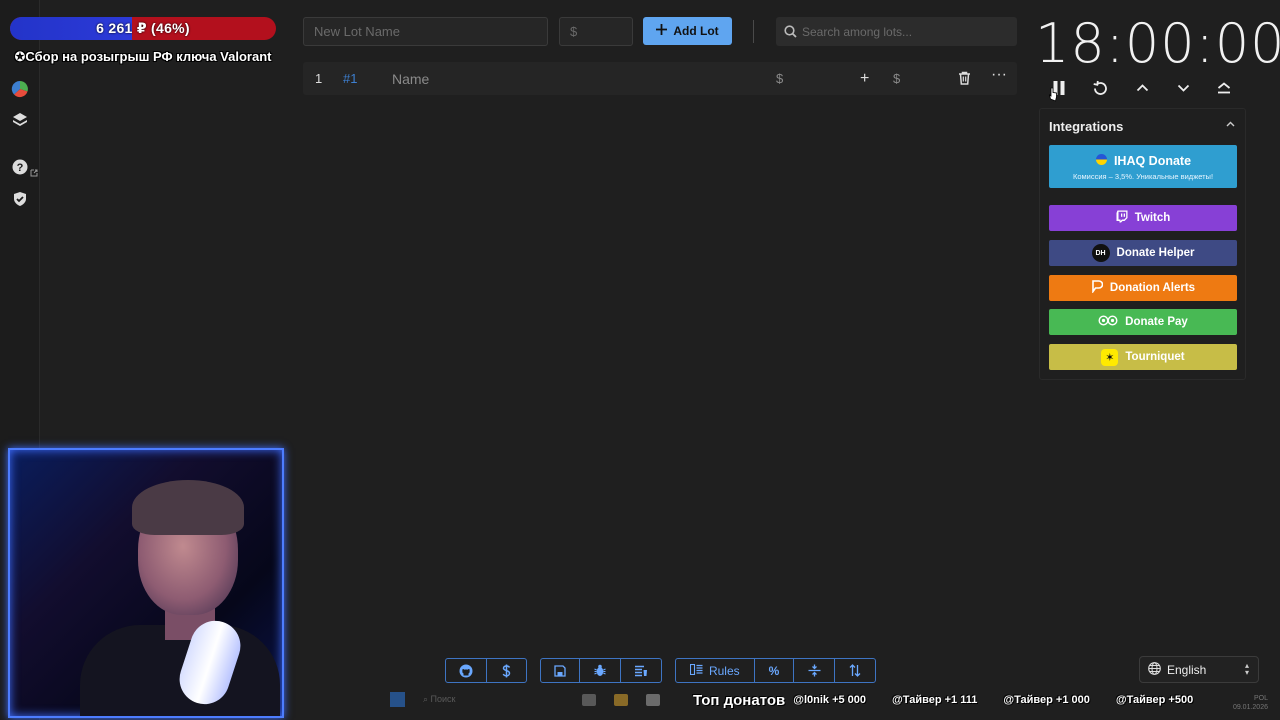  What do you see at coordinates (596, 31) in the screenshot?
I see `new-lot-amount-input` at bounding box center [596, 31].